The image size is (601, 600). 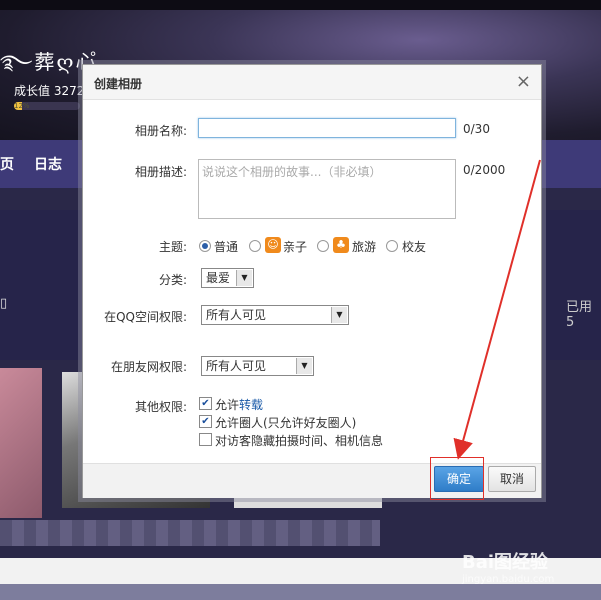 I want to click on theme-radio-normal, so click(x=205, y=246).